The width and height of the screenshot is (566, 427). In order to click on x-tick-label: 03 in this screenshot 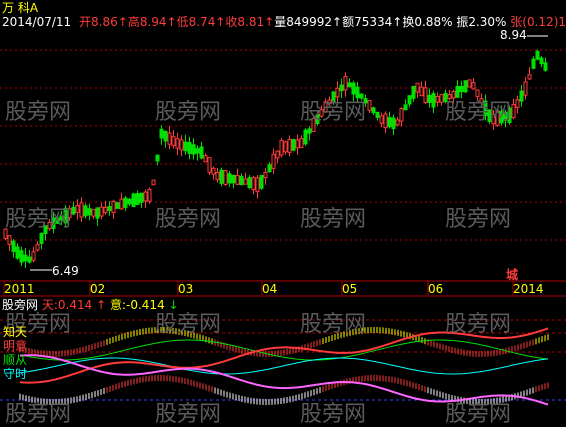, I will do `click(186, 289)`.